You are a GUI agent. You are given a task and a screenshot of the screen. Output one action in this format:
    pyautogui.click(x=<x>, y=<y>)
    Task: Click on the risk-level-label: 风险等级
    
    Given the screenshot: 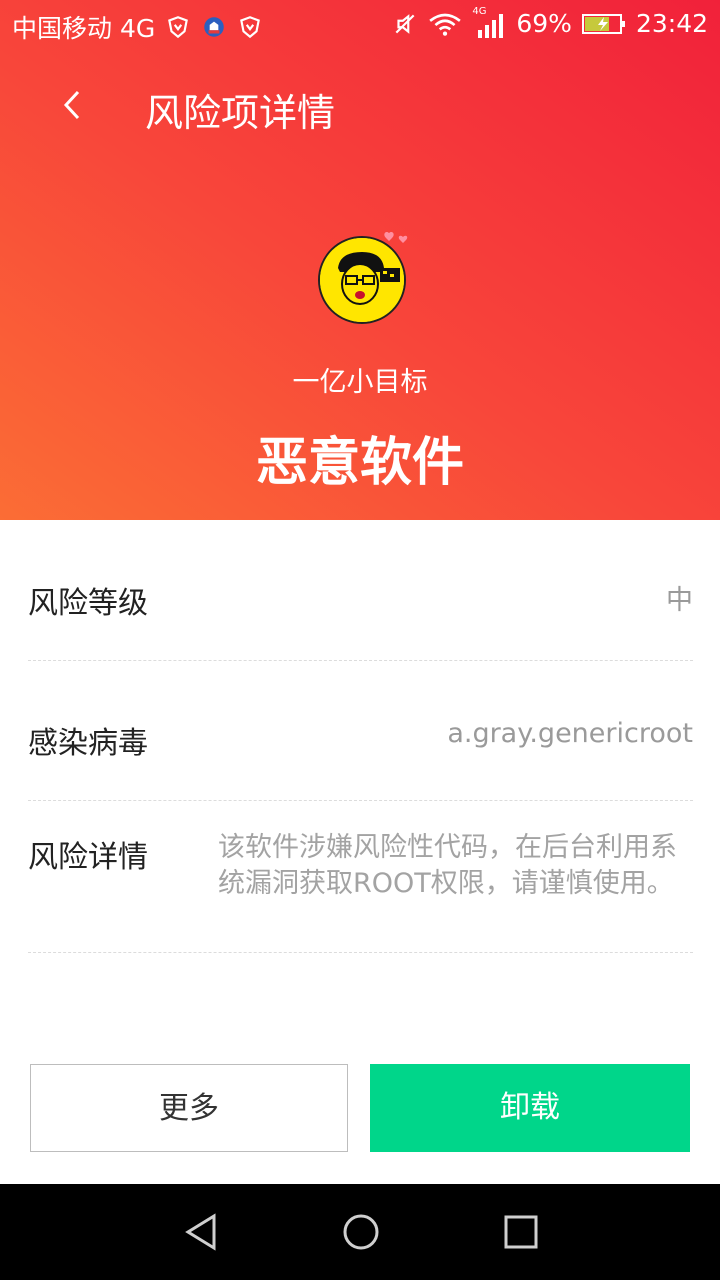 What is the action you would take?
    pyautogui.click(x=88, y=603)
    